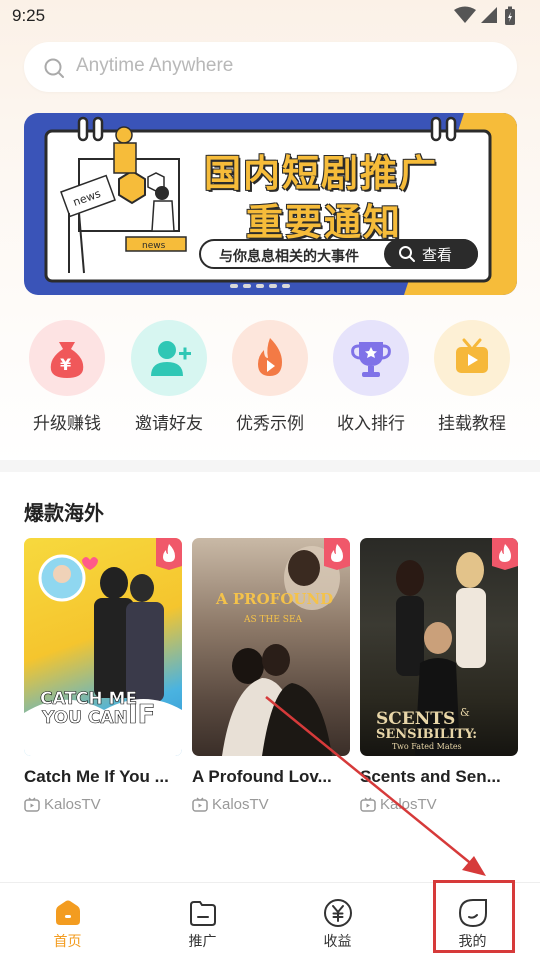 This screenshot has height=960, width=540. I want to click on tab-promote: 推广, so click(202, 921).